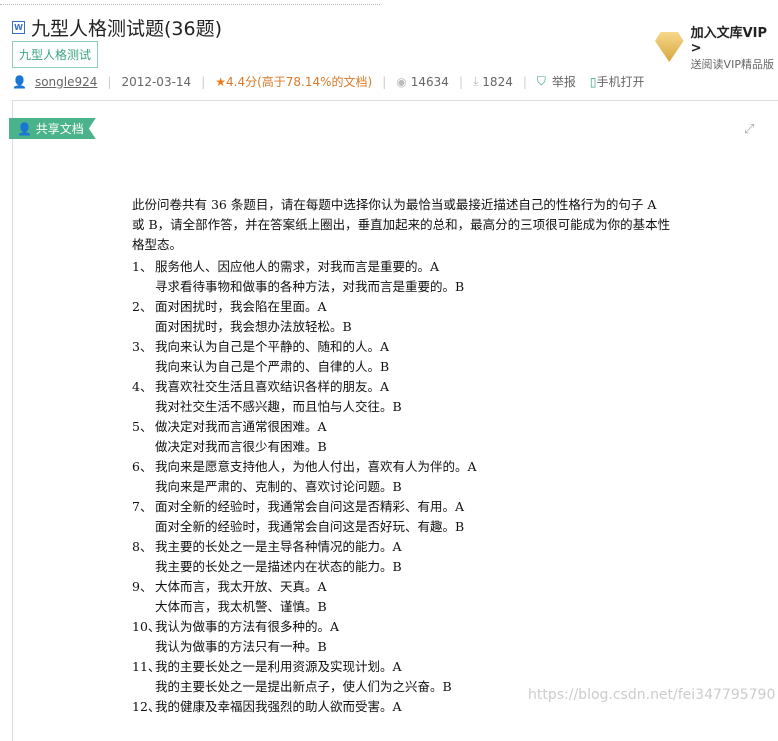 The image size is (778, 741). I want to click on question-number: 1、, so click(142, 266).